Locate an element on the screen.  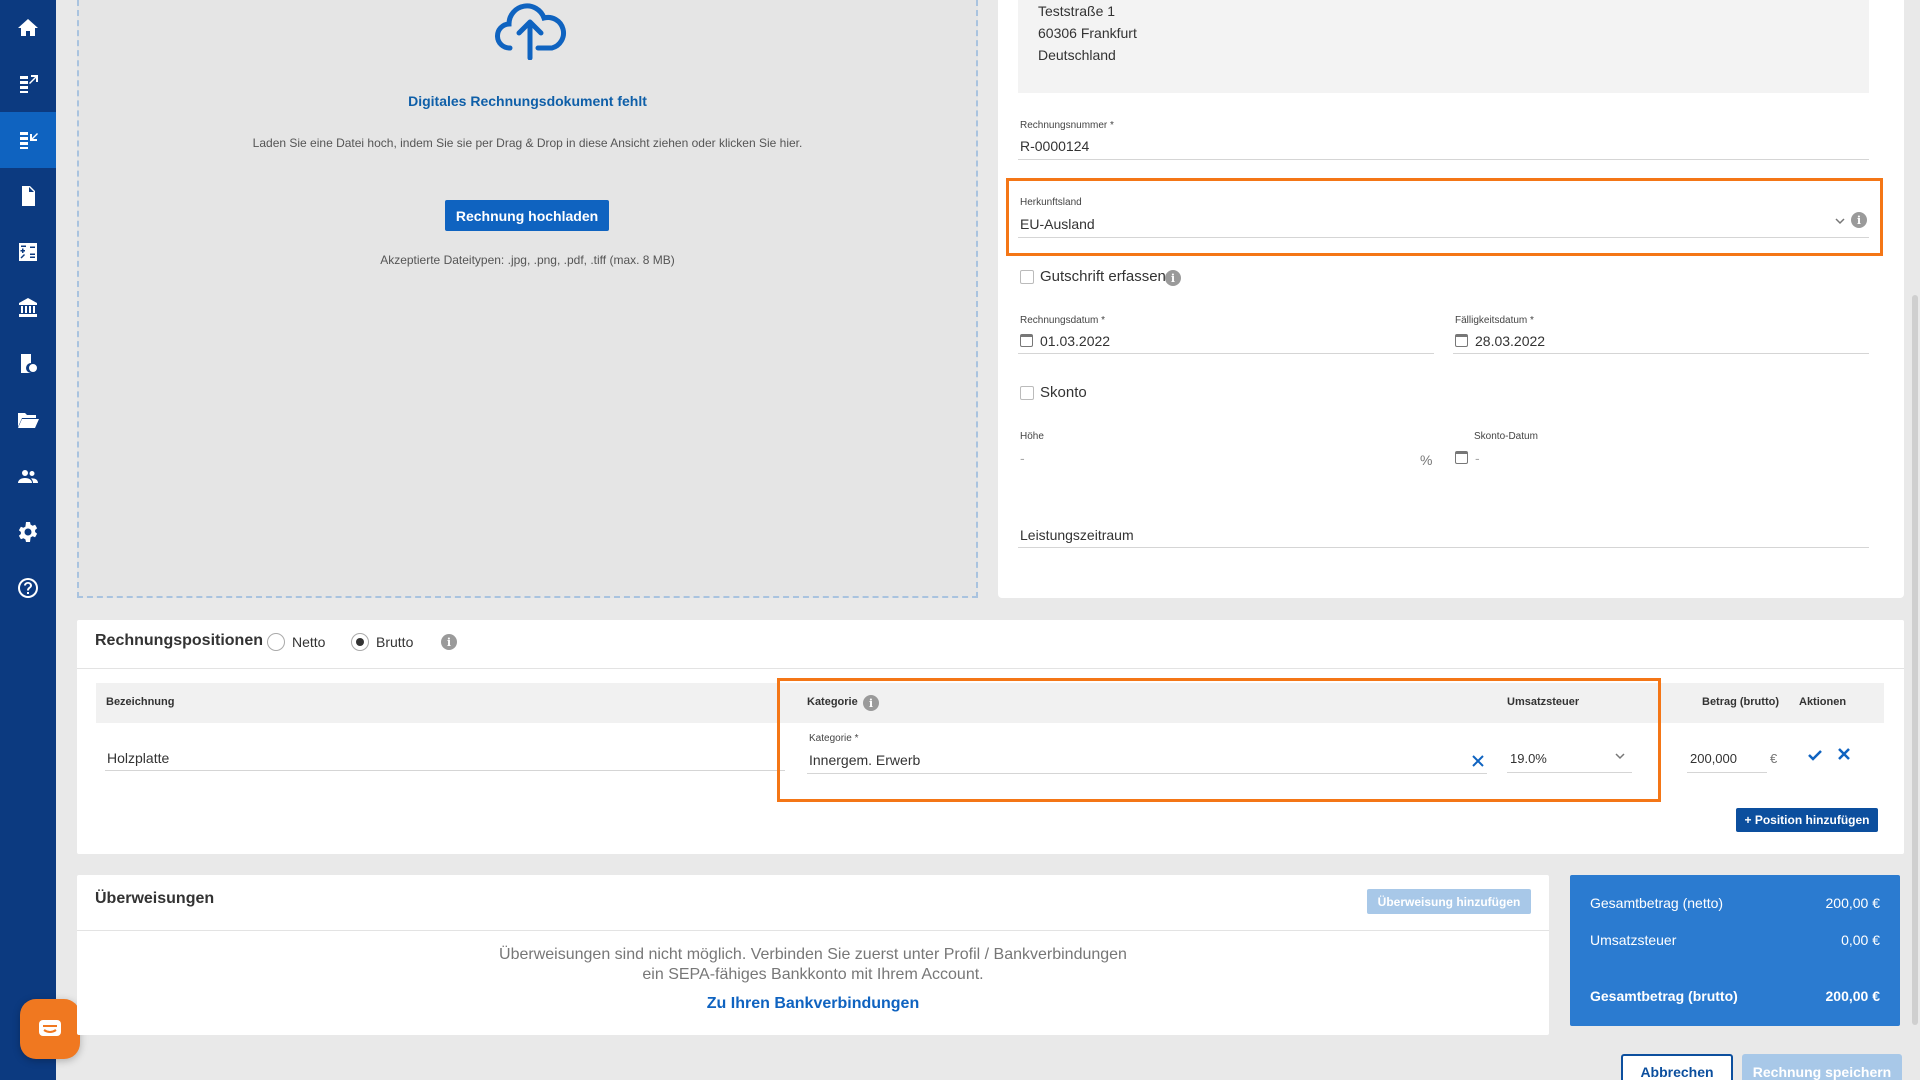
document-icon is located at coordinates (28, 196).